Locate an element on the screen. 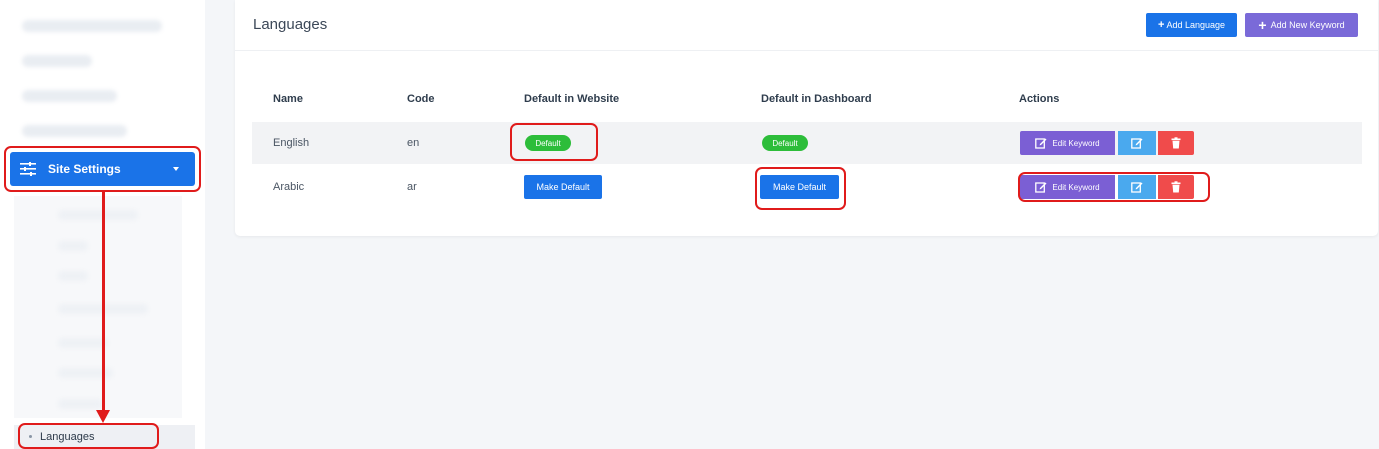  default-badge-website: Default is located at coordinates (548, 143).